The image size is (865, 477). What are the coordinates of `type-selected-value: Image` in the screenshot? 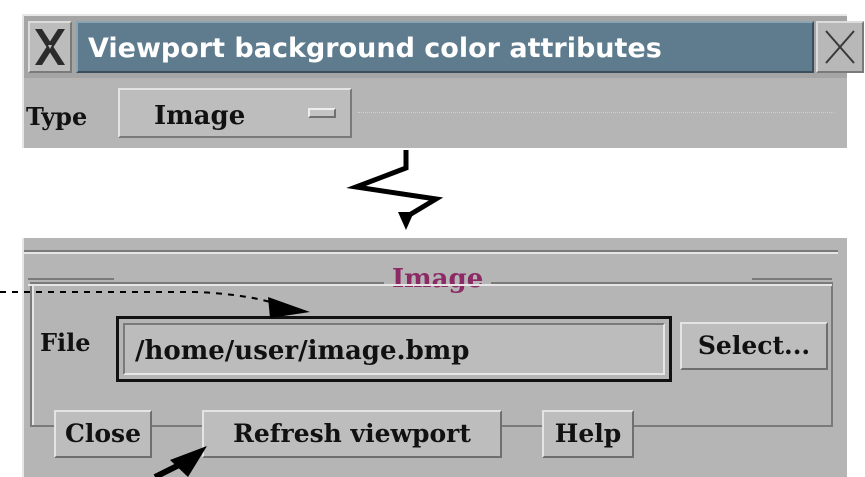 It's located at (200, 116).